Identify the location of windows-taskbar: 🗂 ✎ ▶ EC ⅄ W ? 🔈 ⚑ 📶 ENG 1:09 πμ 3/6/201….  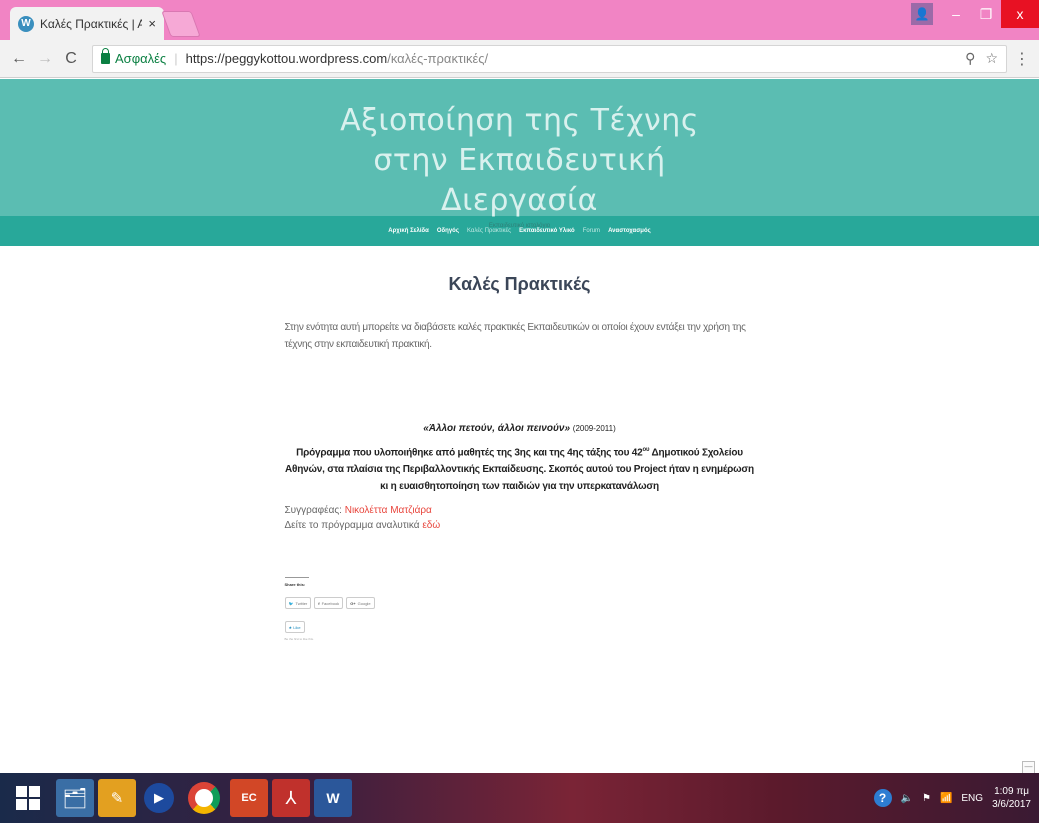
(519, 798).